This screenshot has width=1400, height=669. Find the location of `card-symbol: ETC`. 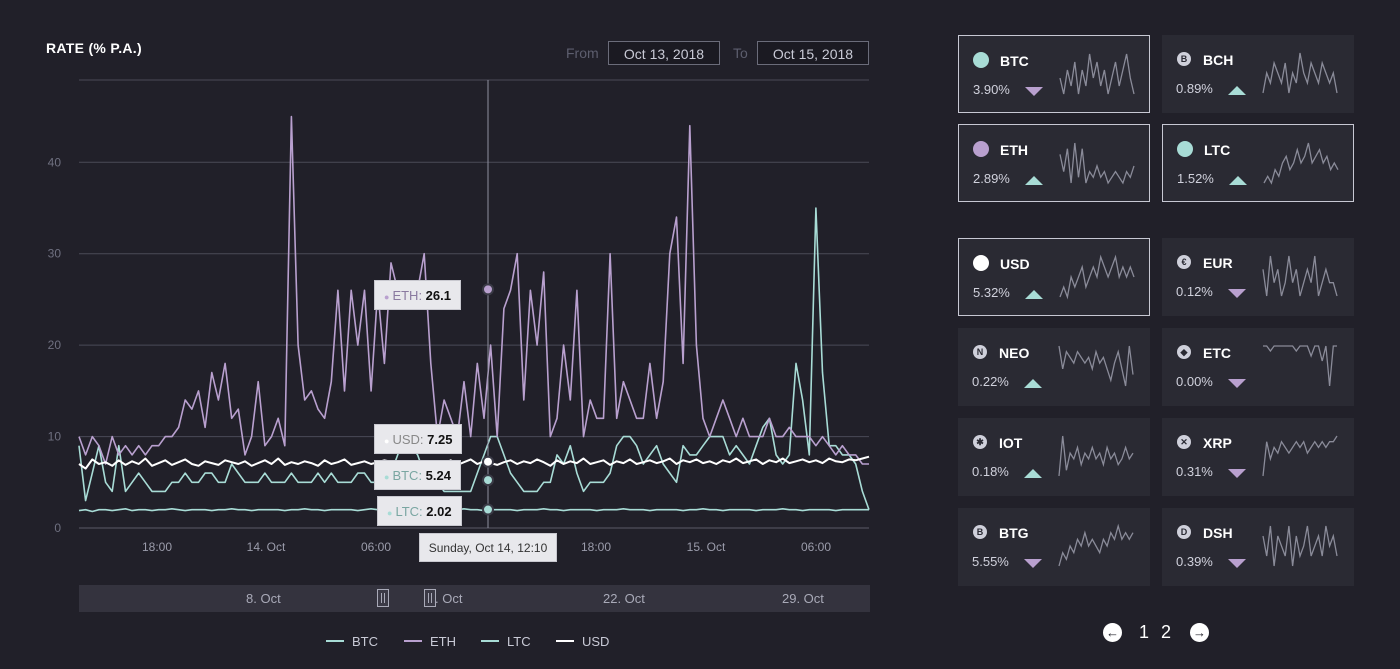

card-symbol: ETC is located at coordinates (1217, 353).